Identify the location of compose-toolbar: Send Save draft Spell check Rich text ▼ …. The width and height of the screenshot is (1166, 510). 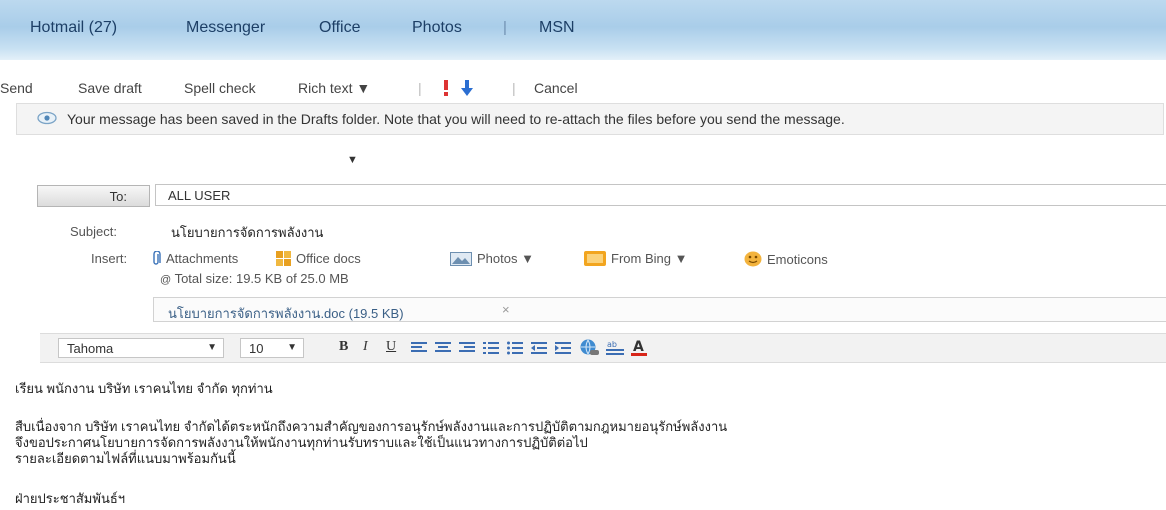
(583, 88).